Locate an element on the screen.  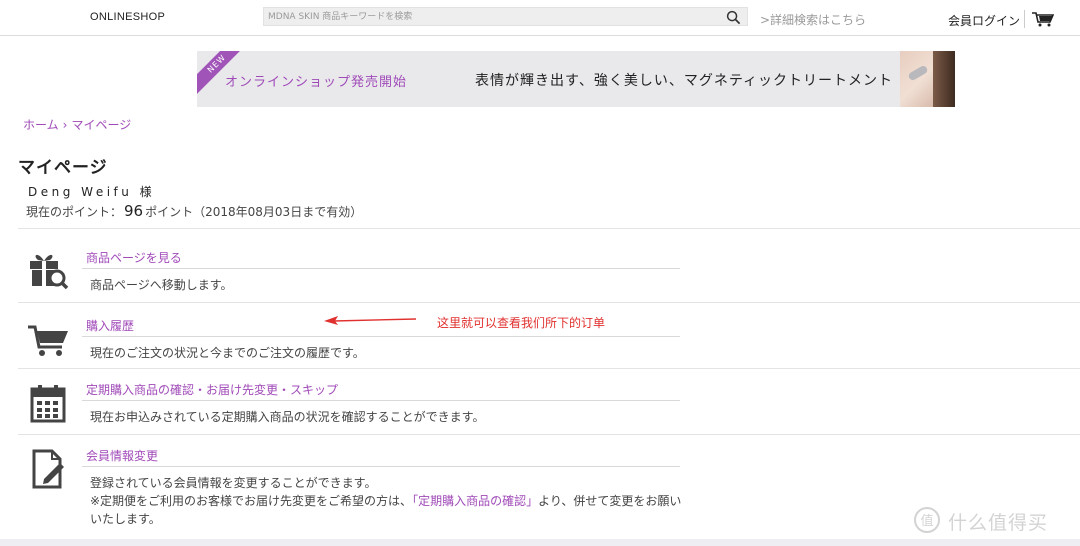
banner-right-text: 表情が輝き出す、強く美しい、マグネティックトリートメント is located at coordinates (684, 81).